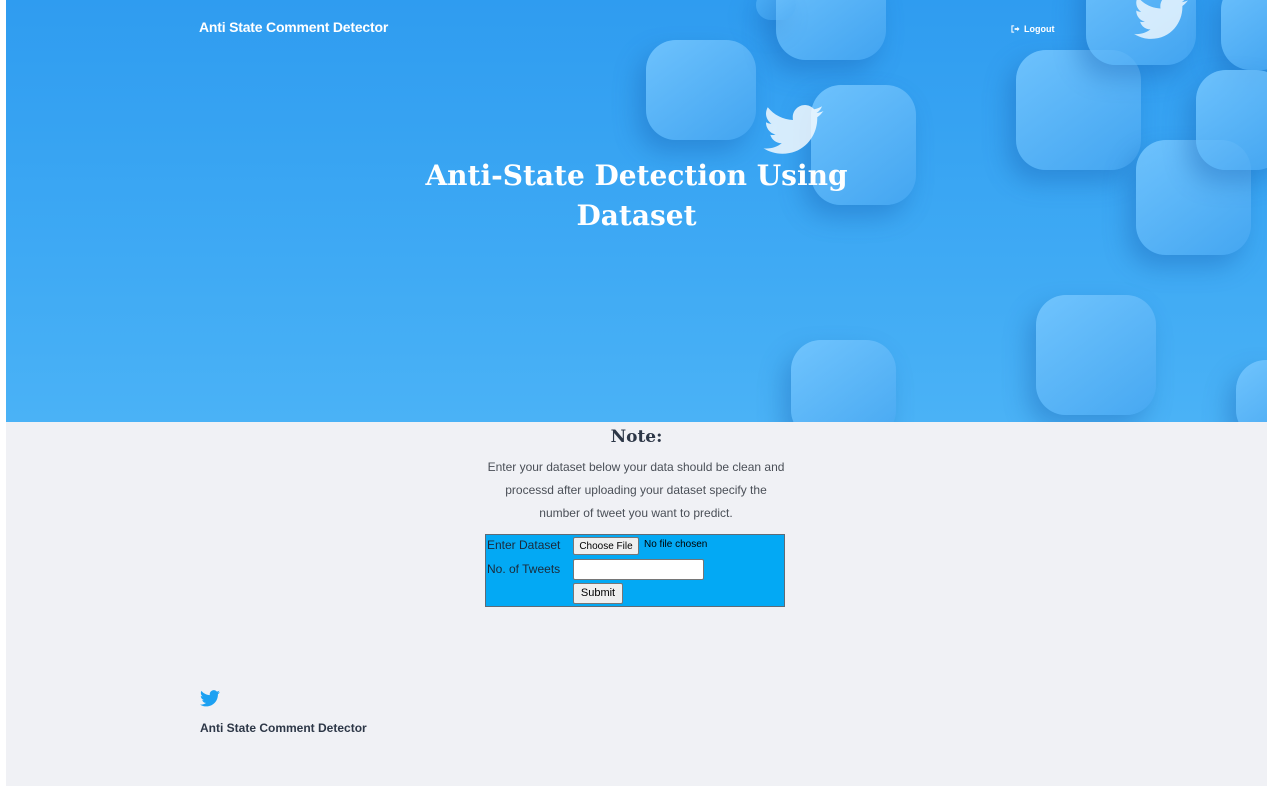 This screenshot has height=786, width=1267. Describe the element at coordinates (524, 545) in the screenshot. I see `dataset-label: Enter Dataset` at that location.